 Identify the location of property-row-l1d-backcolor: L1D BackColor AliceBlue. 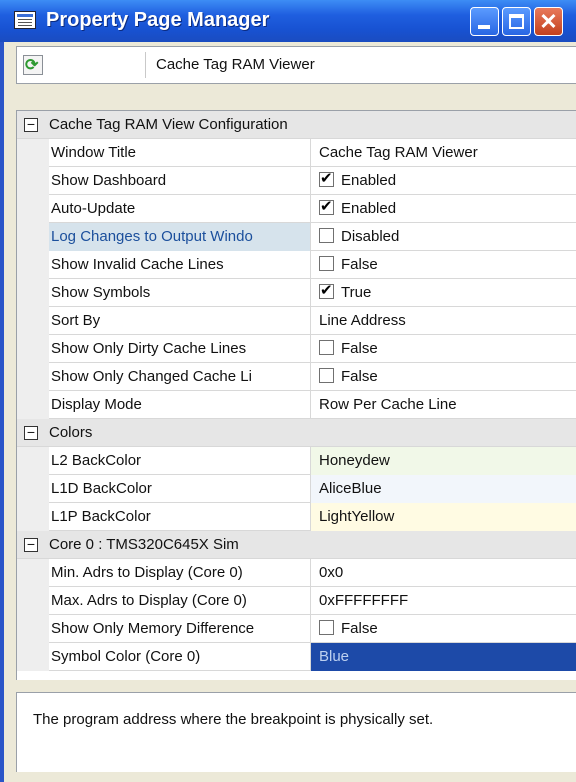
(296, 489).